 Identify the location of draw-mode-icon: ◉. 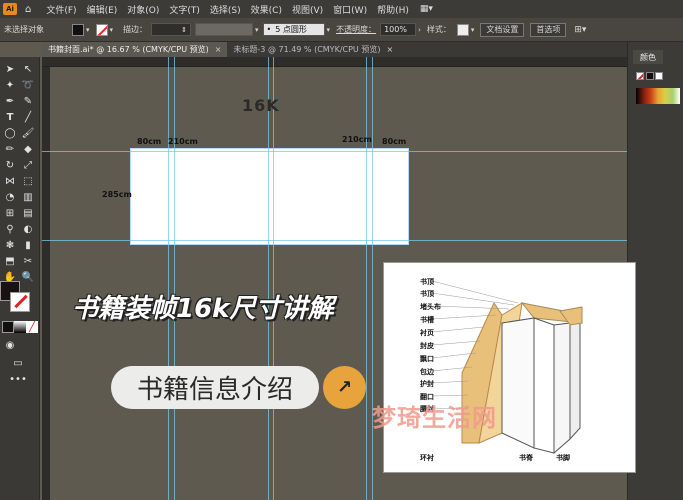
(10, 345).